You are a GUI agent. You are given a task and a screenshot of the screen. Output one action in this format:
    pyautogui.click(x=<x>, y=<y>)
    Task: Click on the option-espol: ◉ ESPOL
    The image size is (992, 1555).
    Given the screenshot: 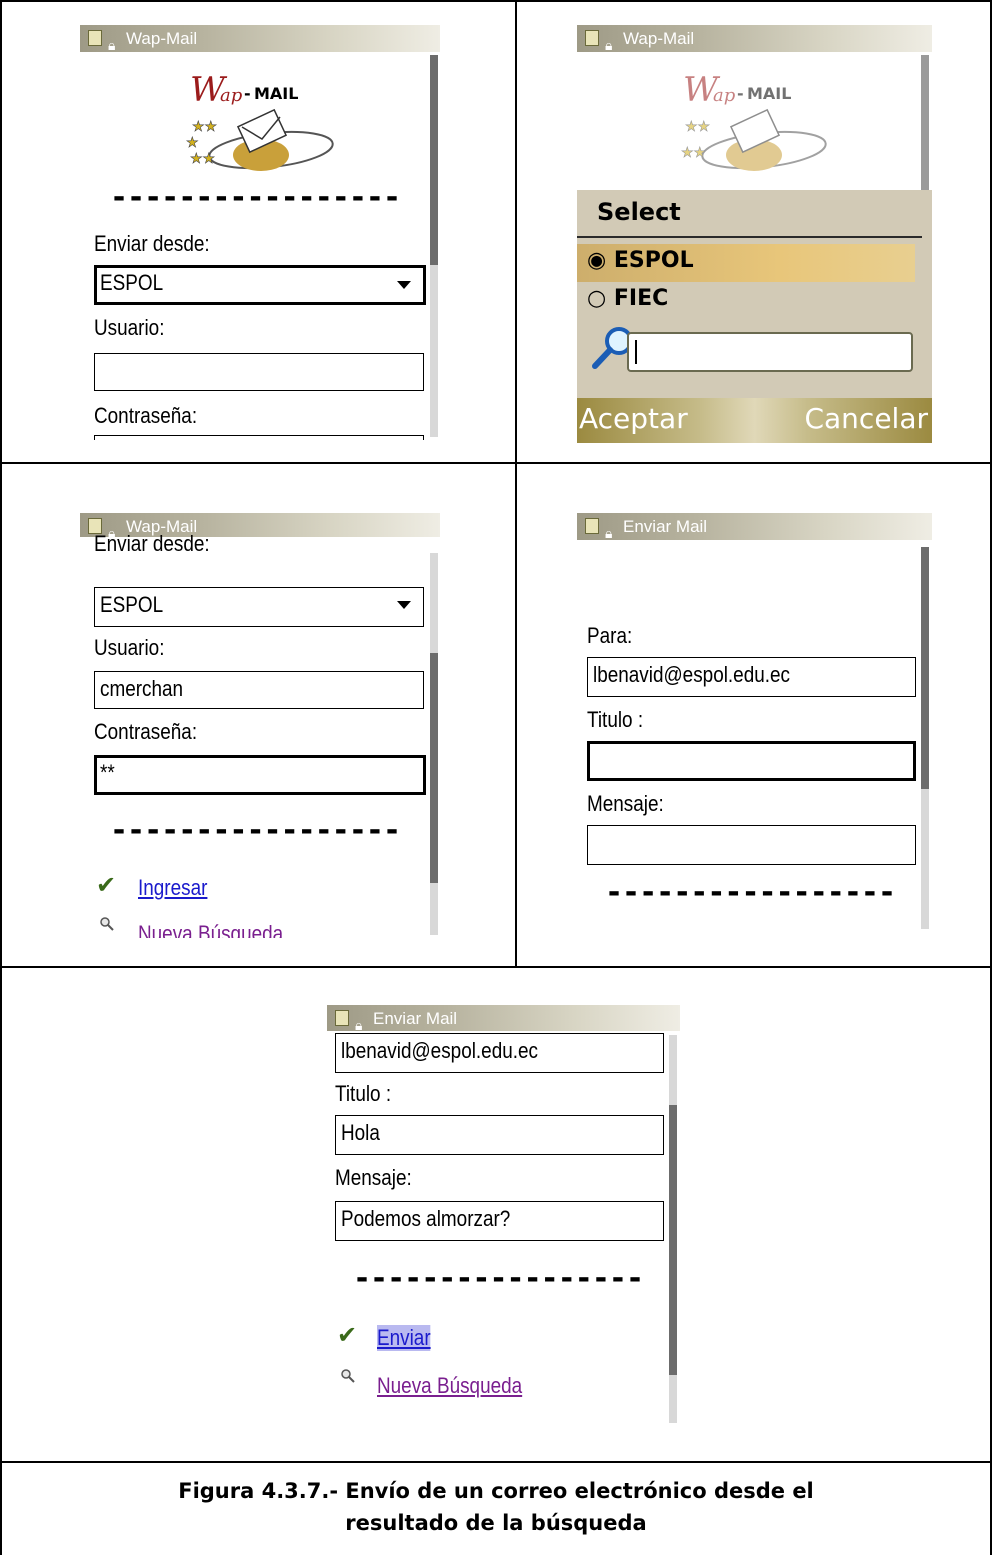 What is the action you would take?
    pyautogui.click(x=640, y=260)
    